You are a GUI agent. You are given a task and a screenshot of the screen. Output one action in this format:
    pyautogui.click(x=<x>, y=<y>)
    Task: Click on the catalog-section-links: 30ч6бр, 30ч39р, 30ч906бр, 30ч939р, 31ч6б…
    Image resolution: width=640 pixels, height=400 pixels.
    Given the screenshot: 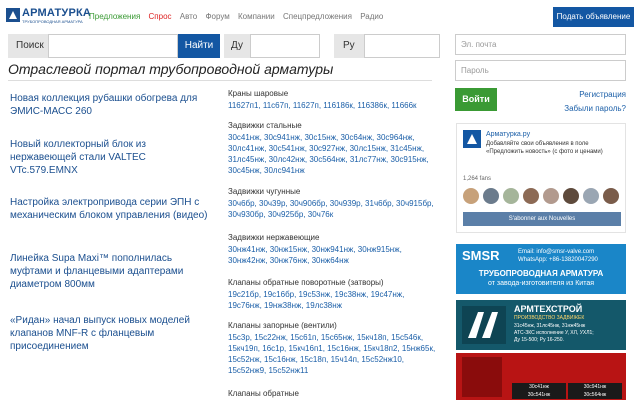 What is the action you would take?
    pyautogui.click(x=334, y=209)
    